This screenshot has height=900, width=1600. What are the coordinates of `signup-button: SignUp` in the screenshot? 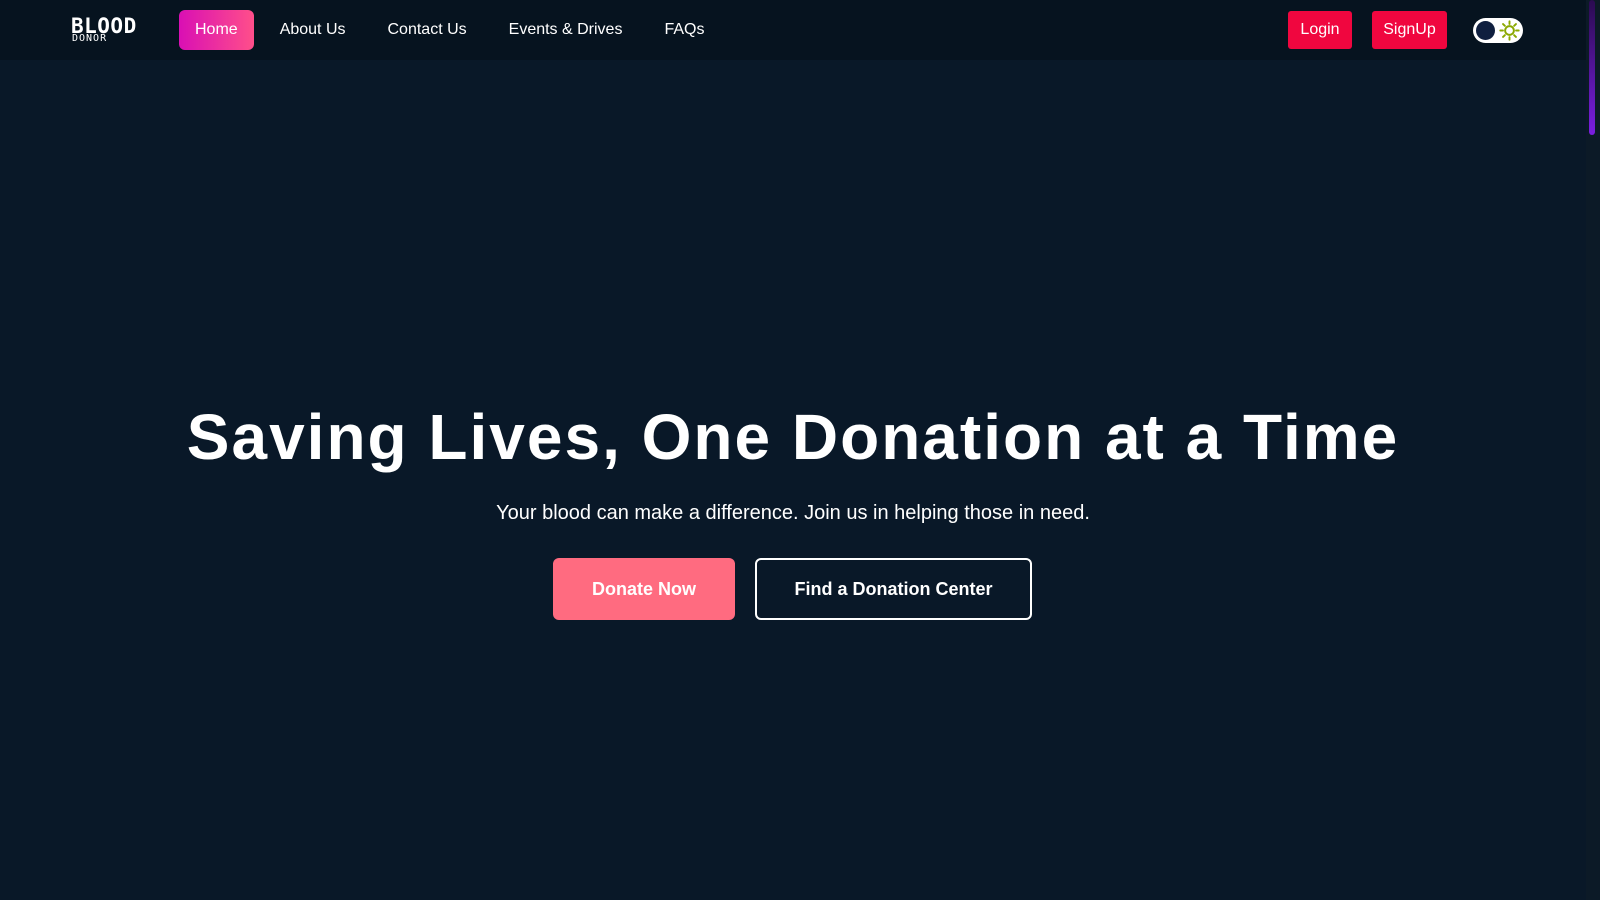 It's located at (1409, 30).